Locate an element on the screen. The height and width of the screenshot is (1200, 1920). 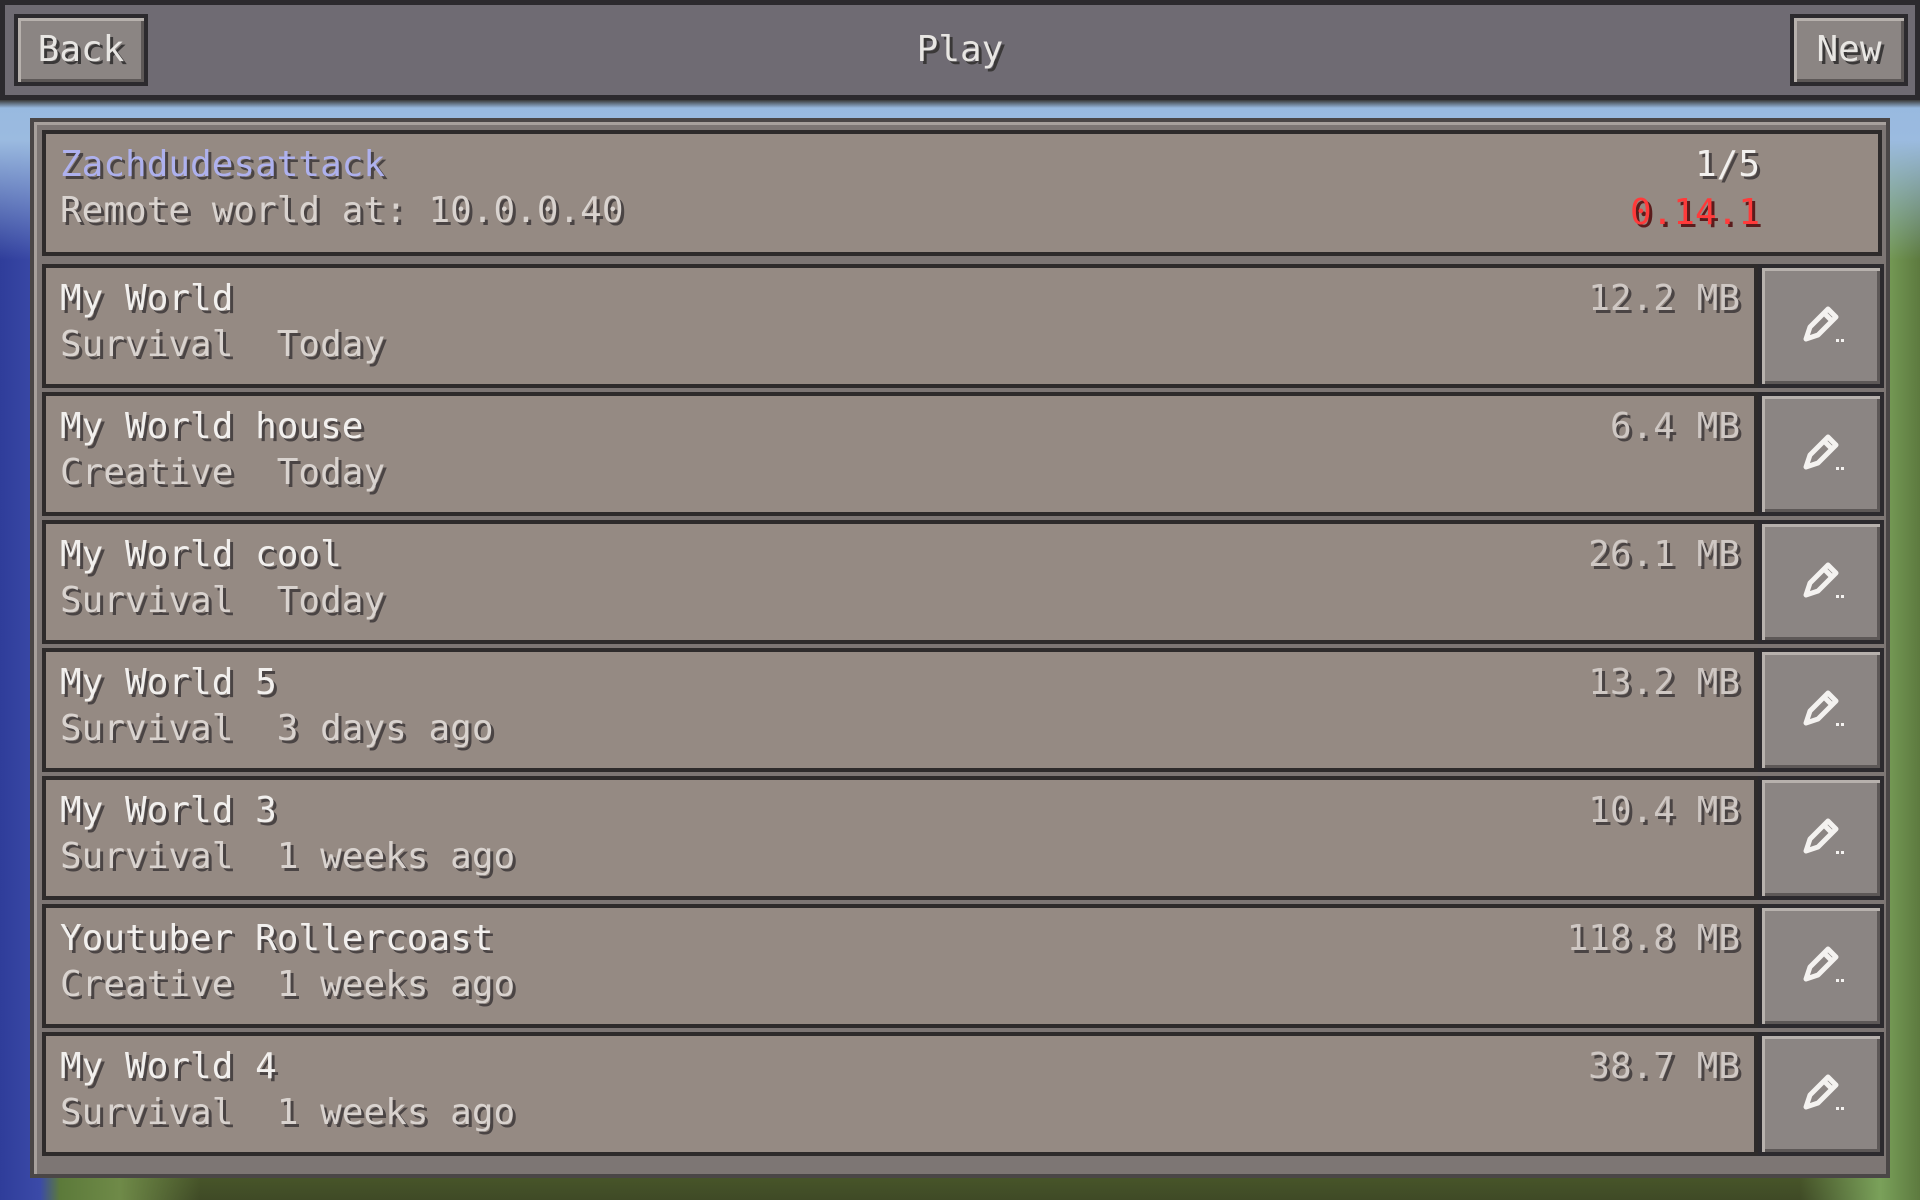
back-button: Back is located at coordinates (81, 50).